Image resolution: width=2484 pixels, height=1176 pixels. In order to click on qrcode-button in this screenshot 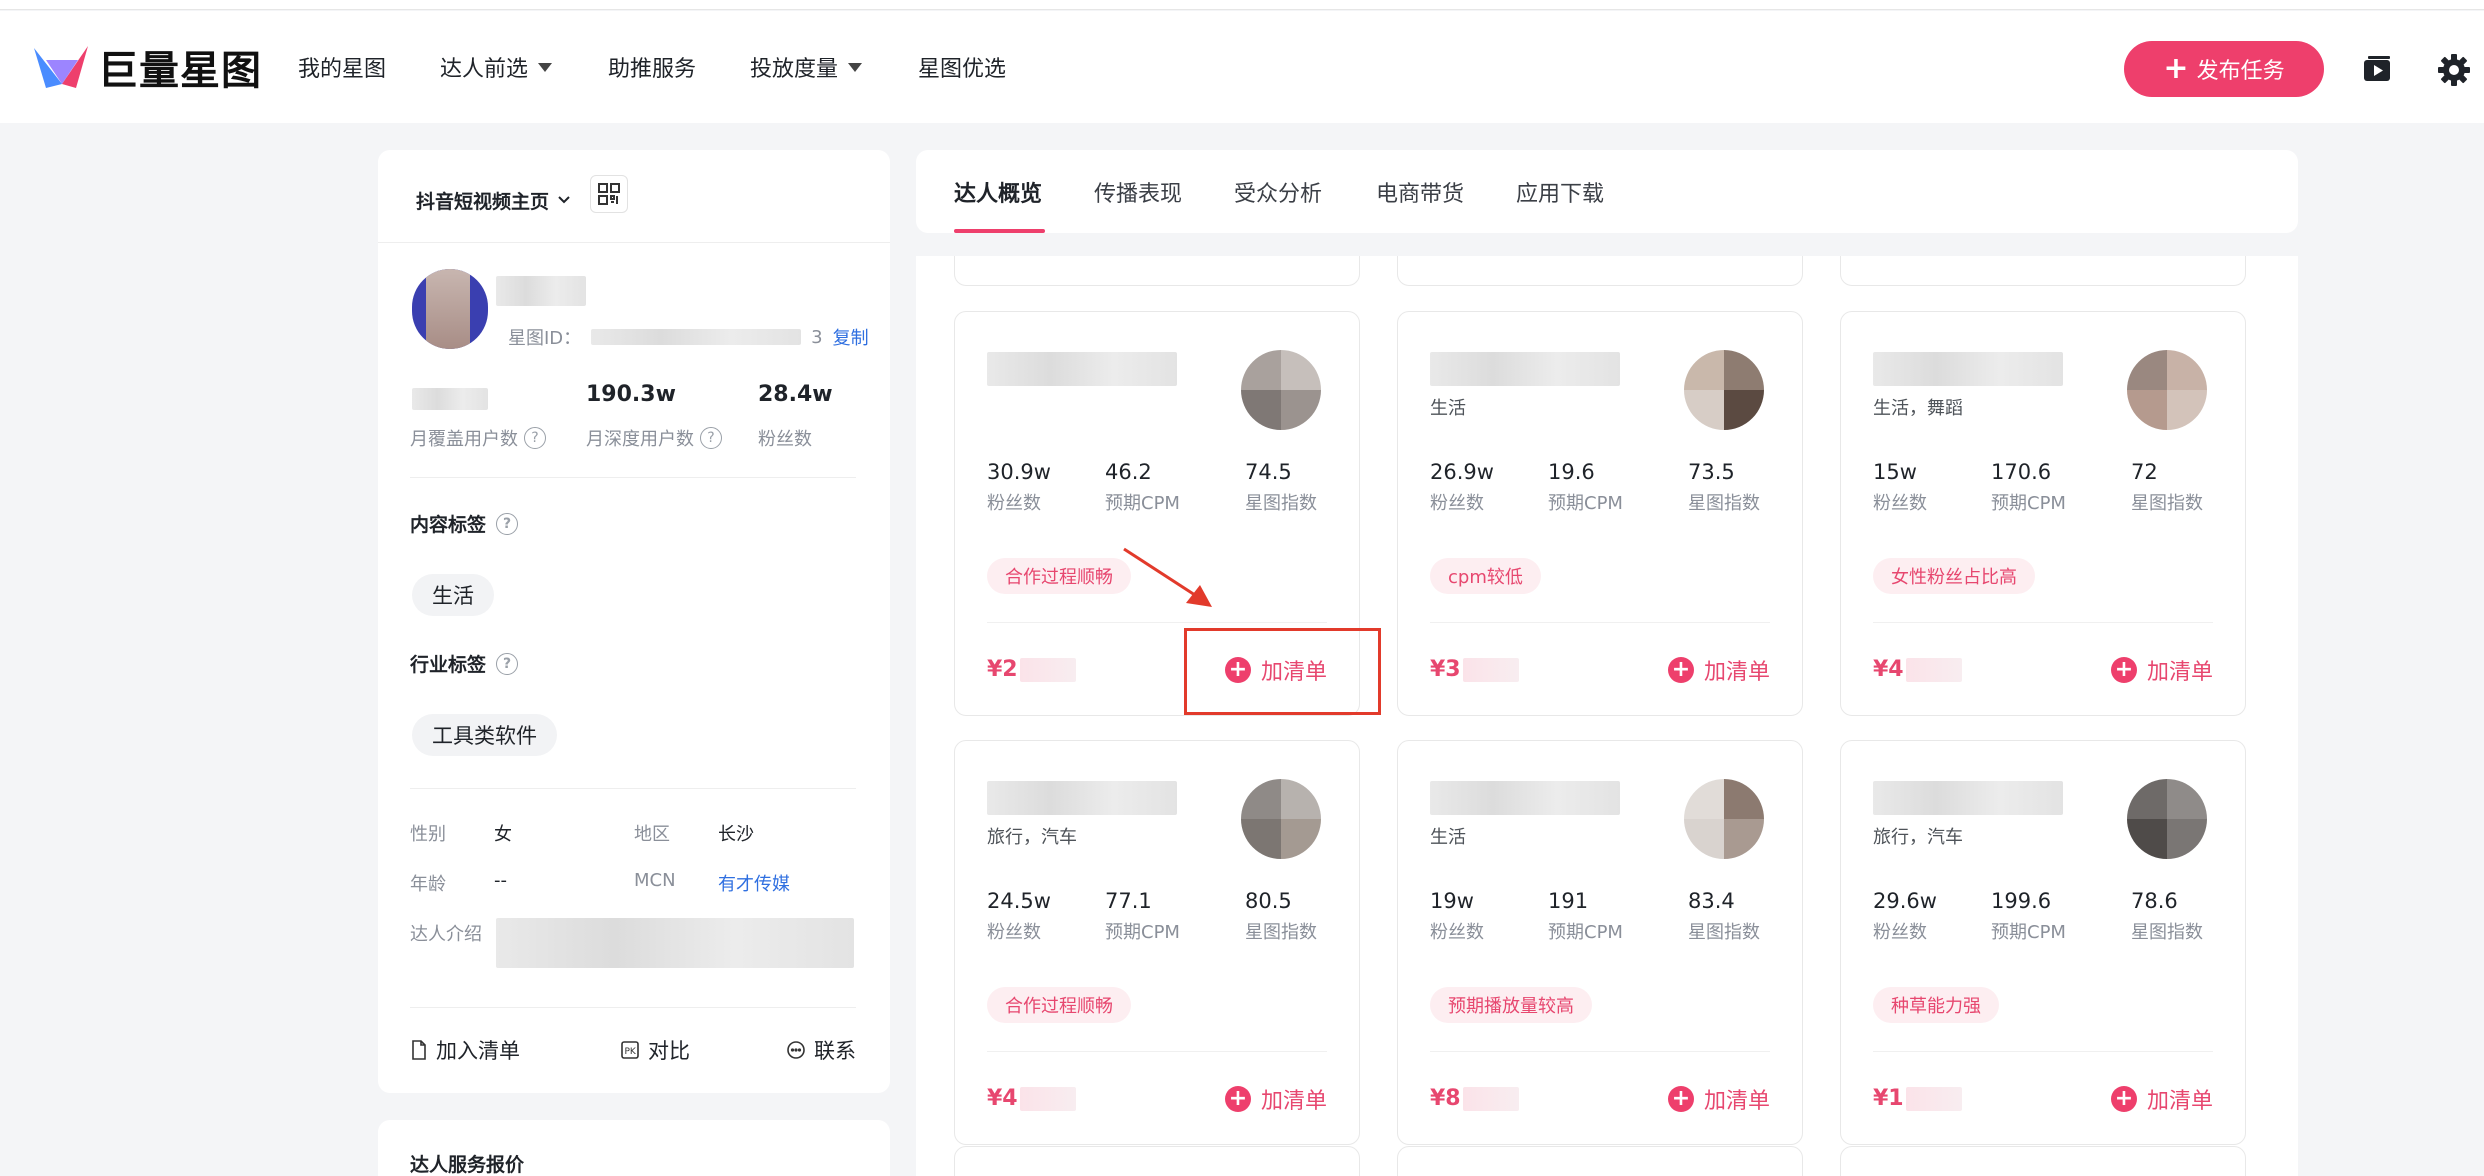, I will do `click(609, 194)`.